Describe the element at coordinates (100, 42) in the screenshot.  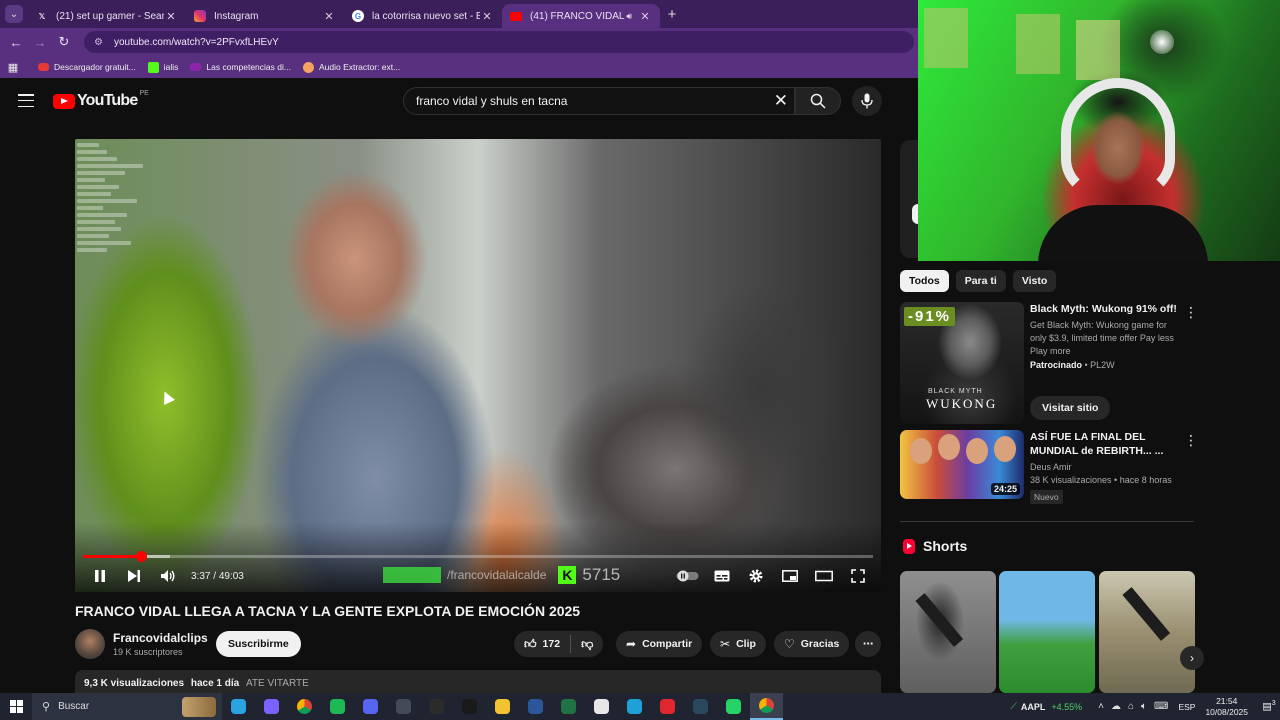
I see `site-info-icon: ⚙︎` at that location.